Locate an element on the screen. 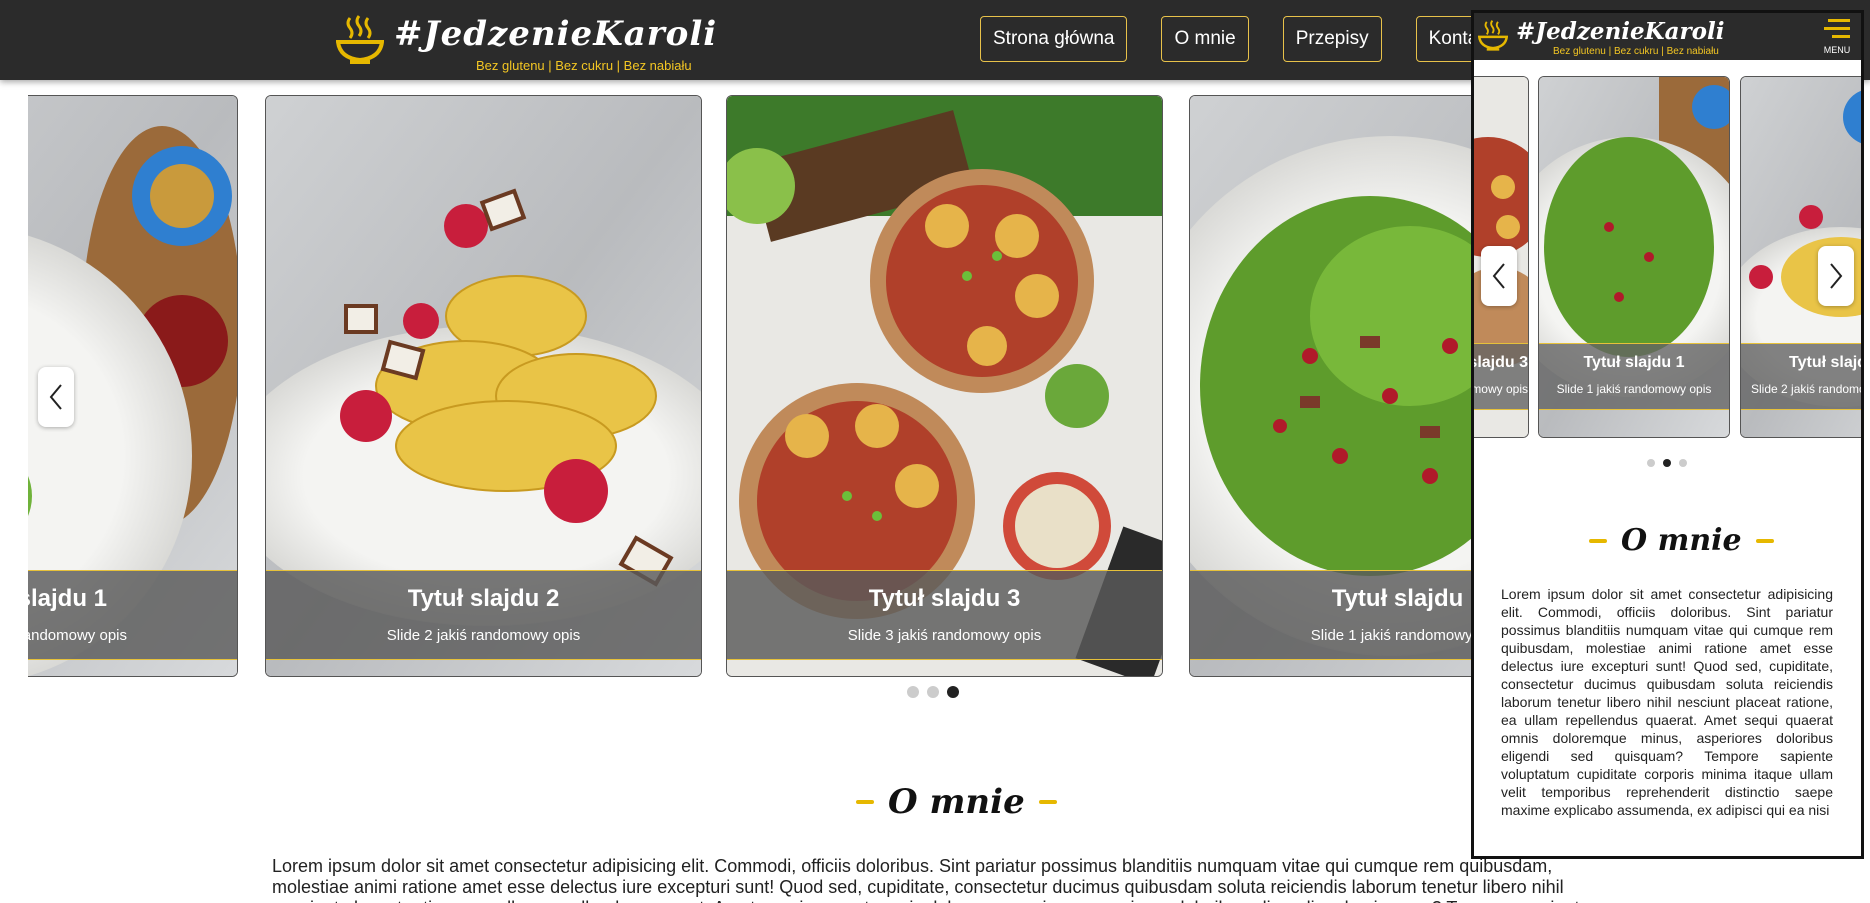  mobile-carousel-dots is located at coordinates (1667, 463).